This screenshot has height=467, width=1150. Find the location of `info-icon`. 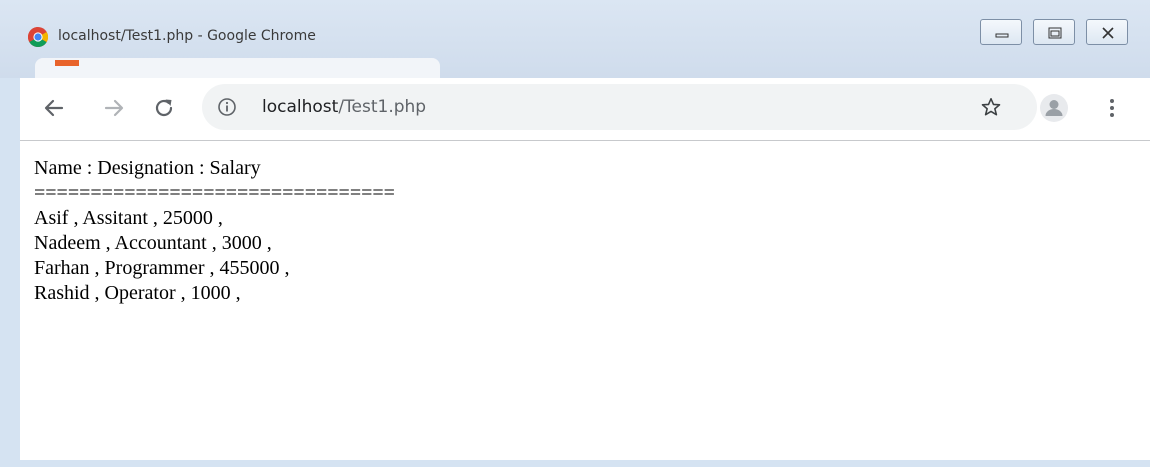

info-icon is located at coordinates (227, 107).